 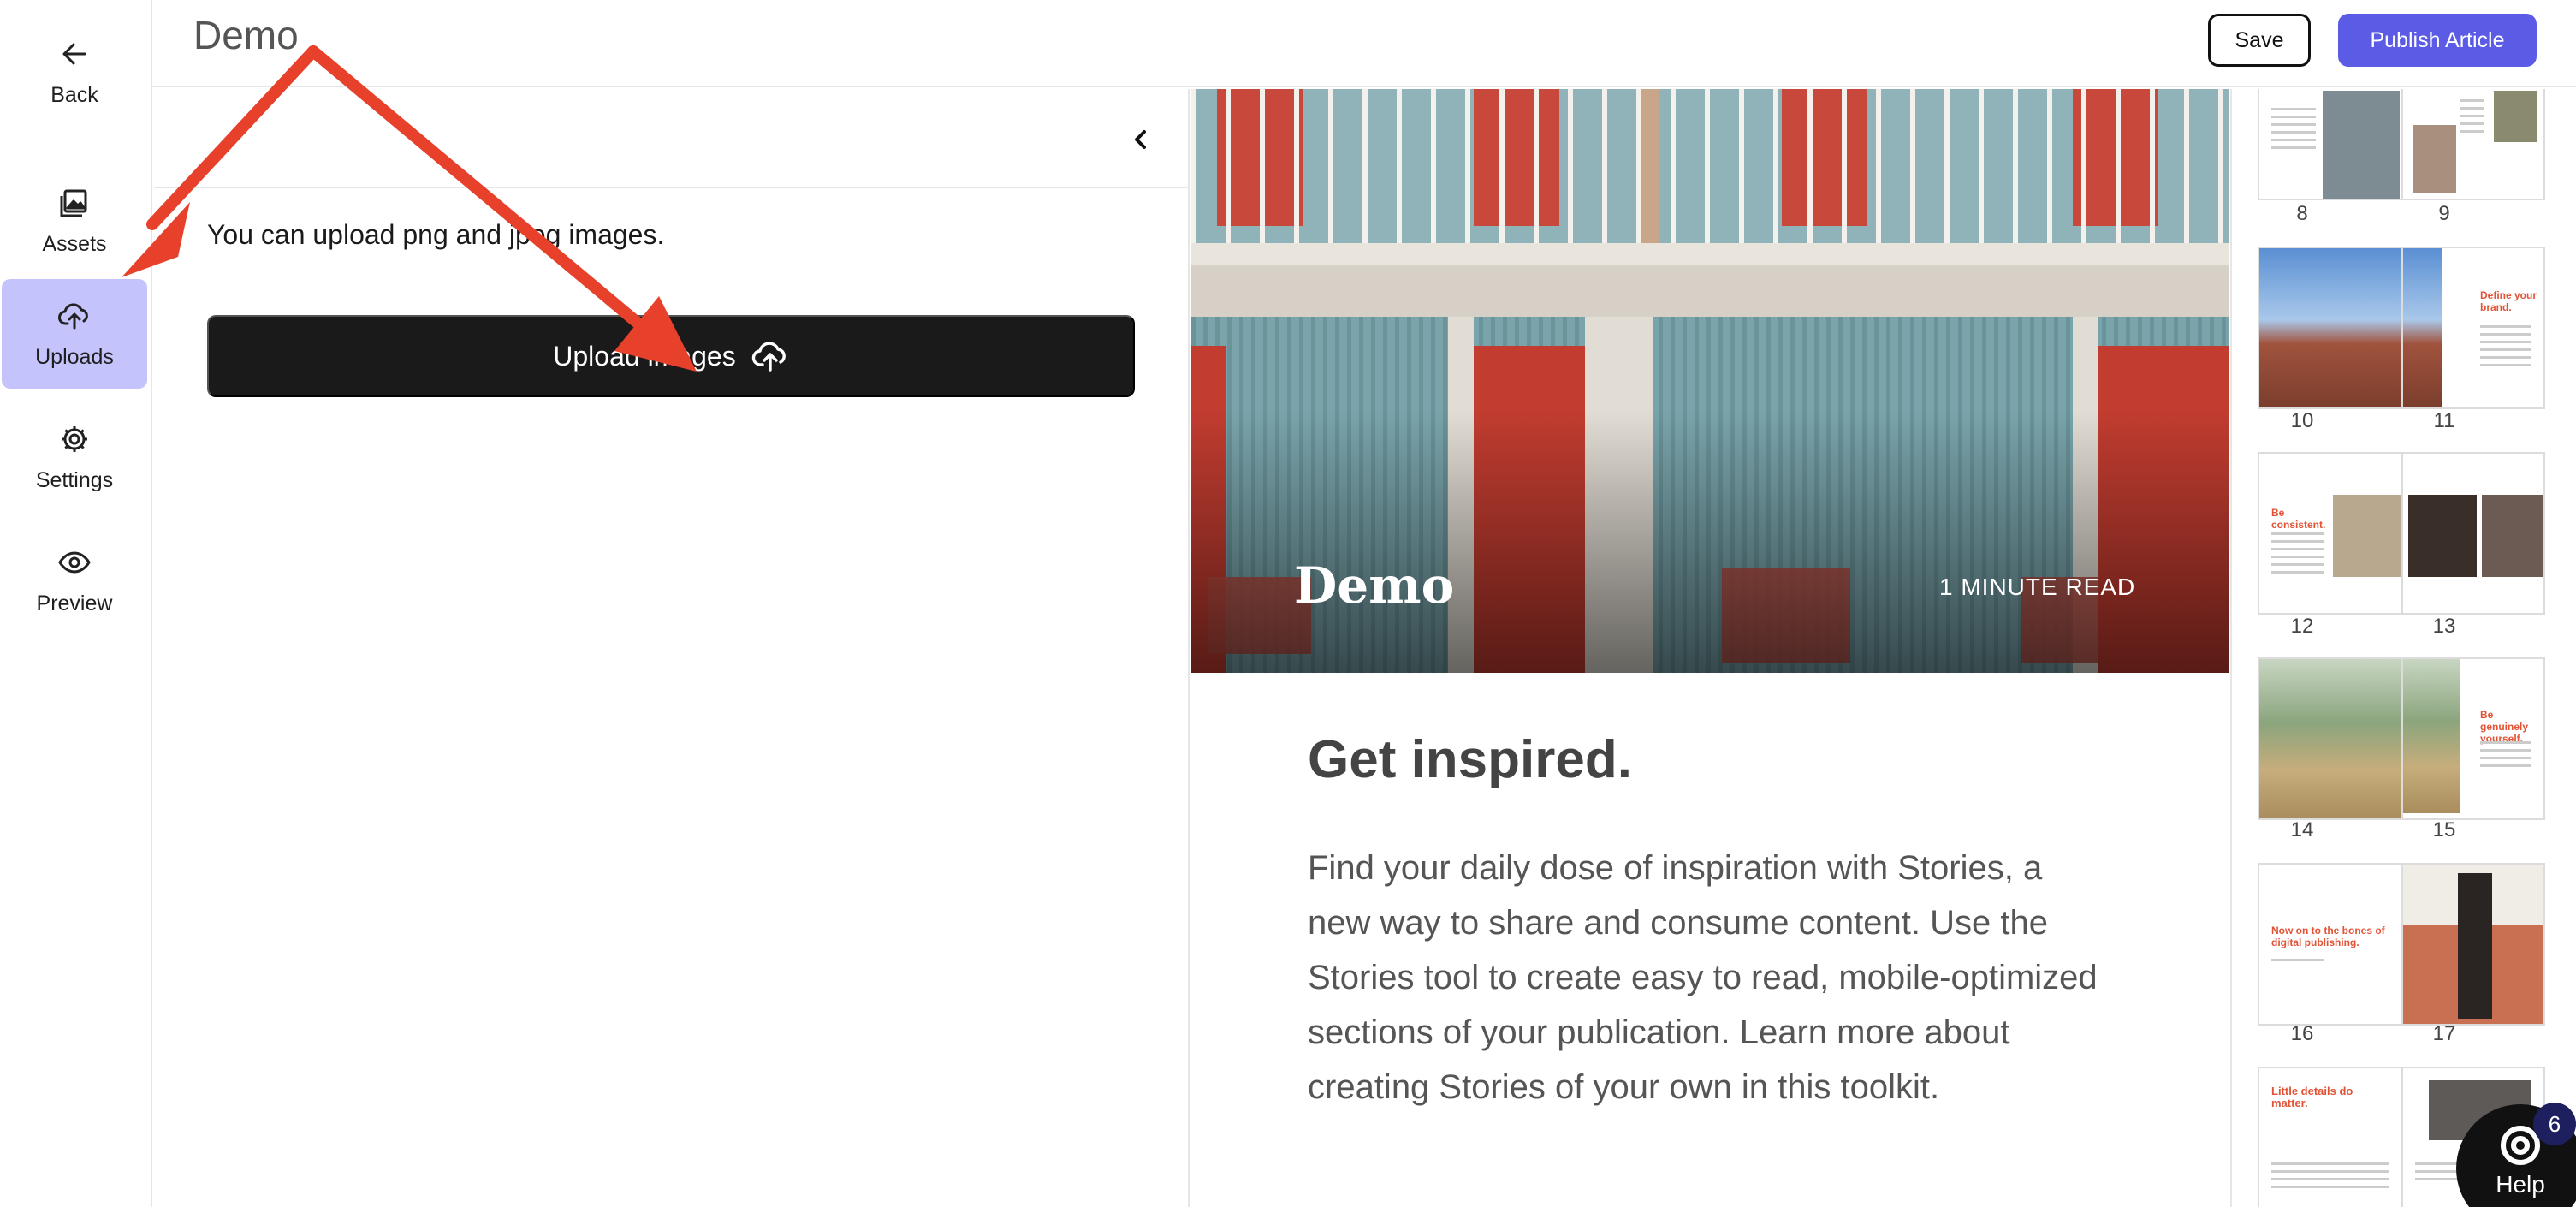 I want to click on nav-uploads-label: Uploads, so click(x=74, y=356).